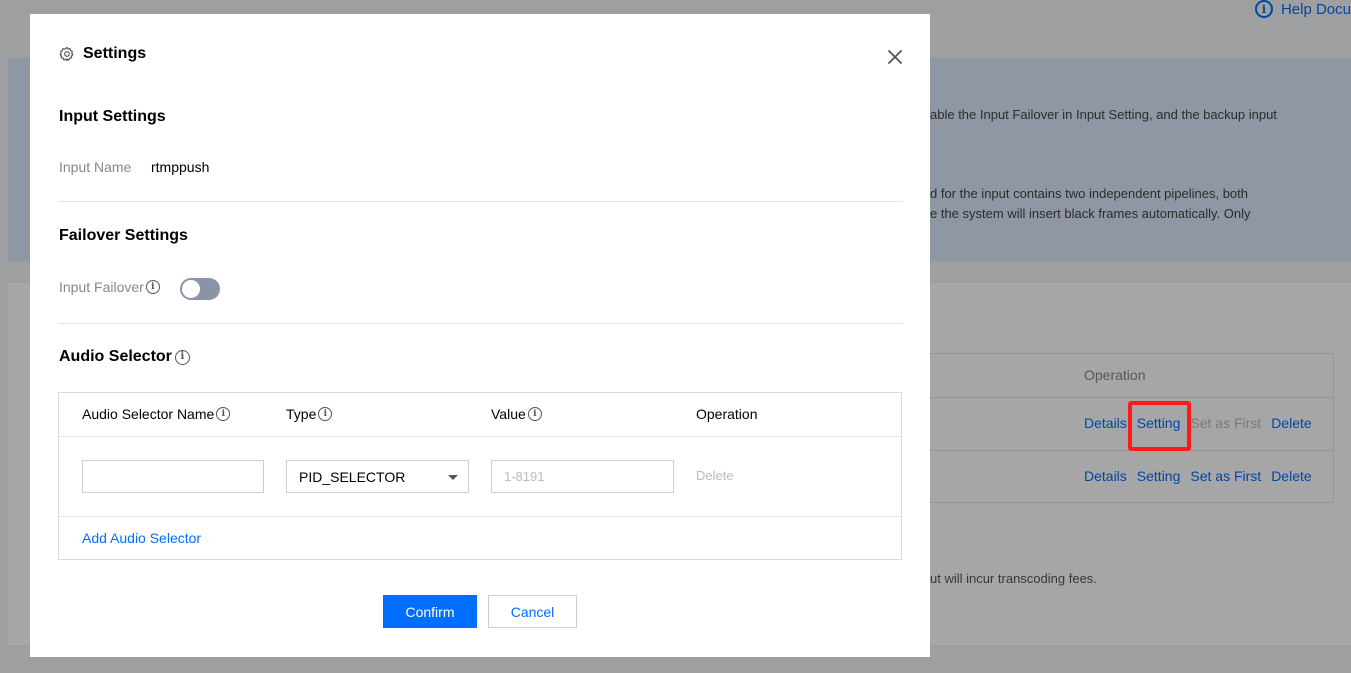 Image resolution: width=1351 pixels, height=673 pixels. What do you see at coordinates (532, 611) in the screenshot?
I see `cancel-button: Cancel` at bounding box center [532, 611].